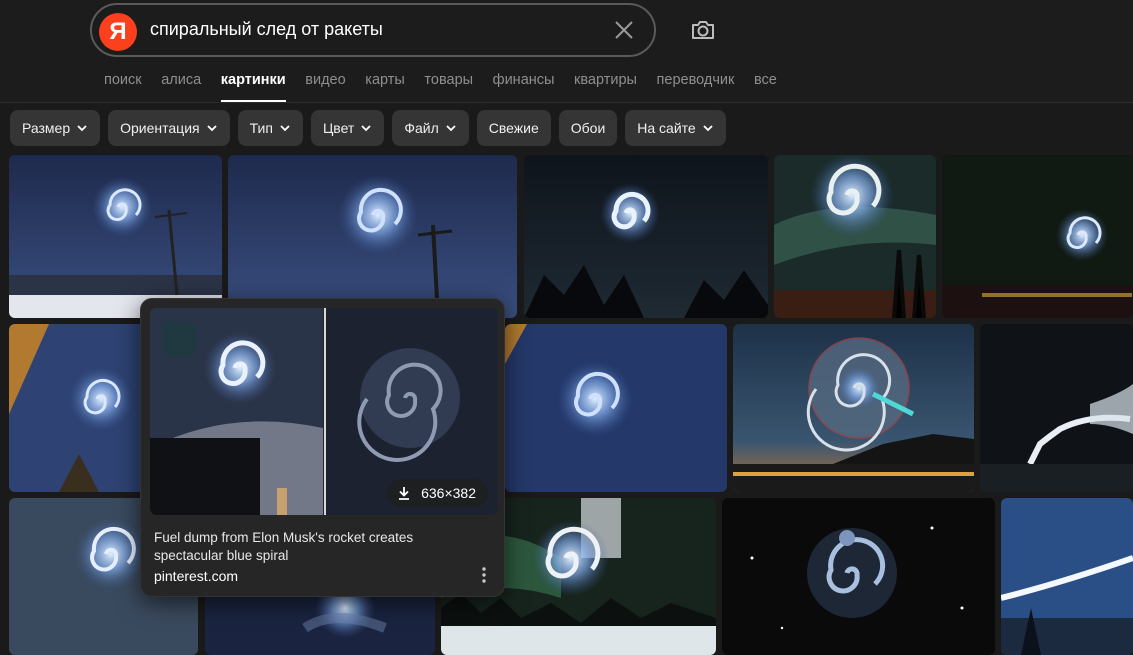 This screenshot has width=1133, height=655. What do you see at coordinates (118, 32) in the screenshot?
I see `yandex-logo: Я` at bounding box center [118, 32].